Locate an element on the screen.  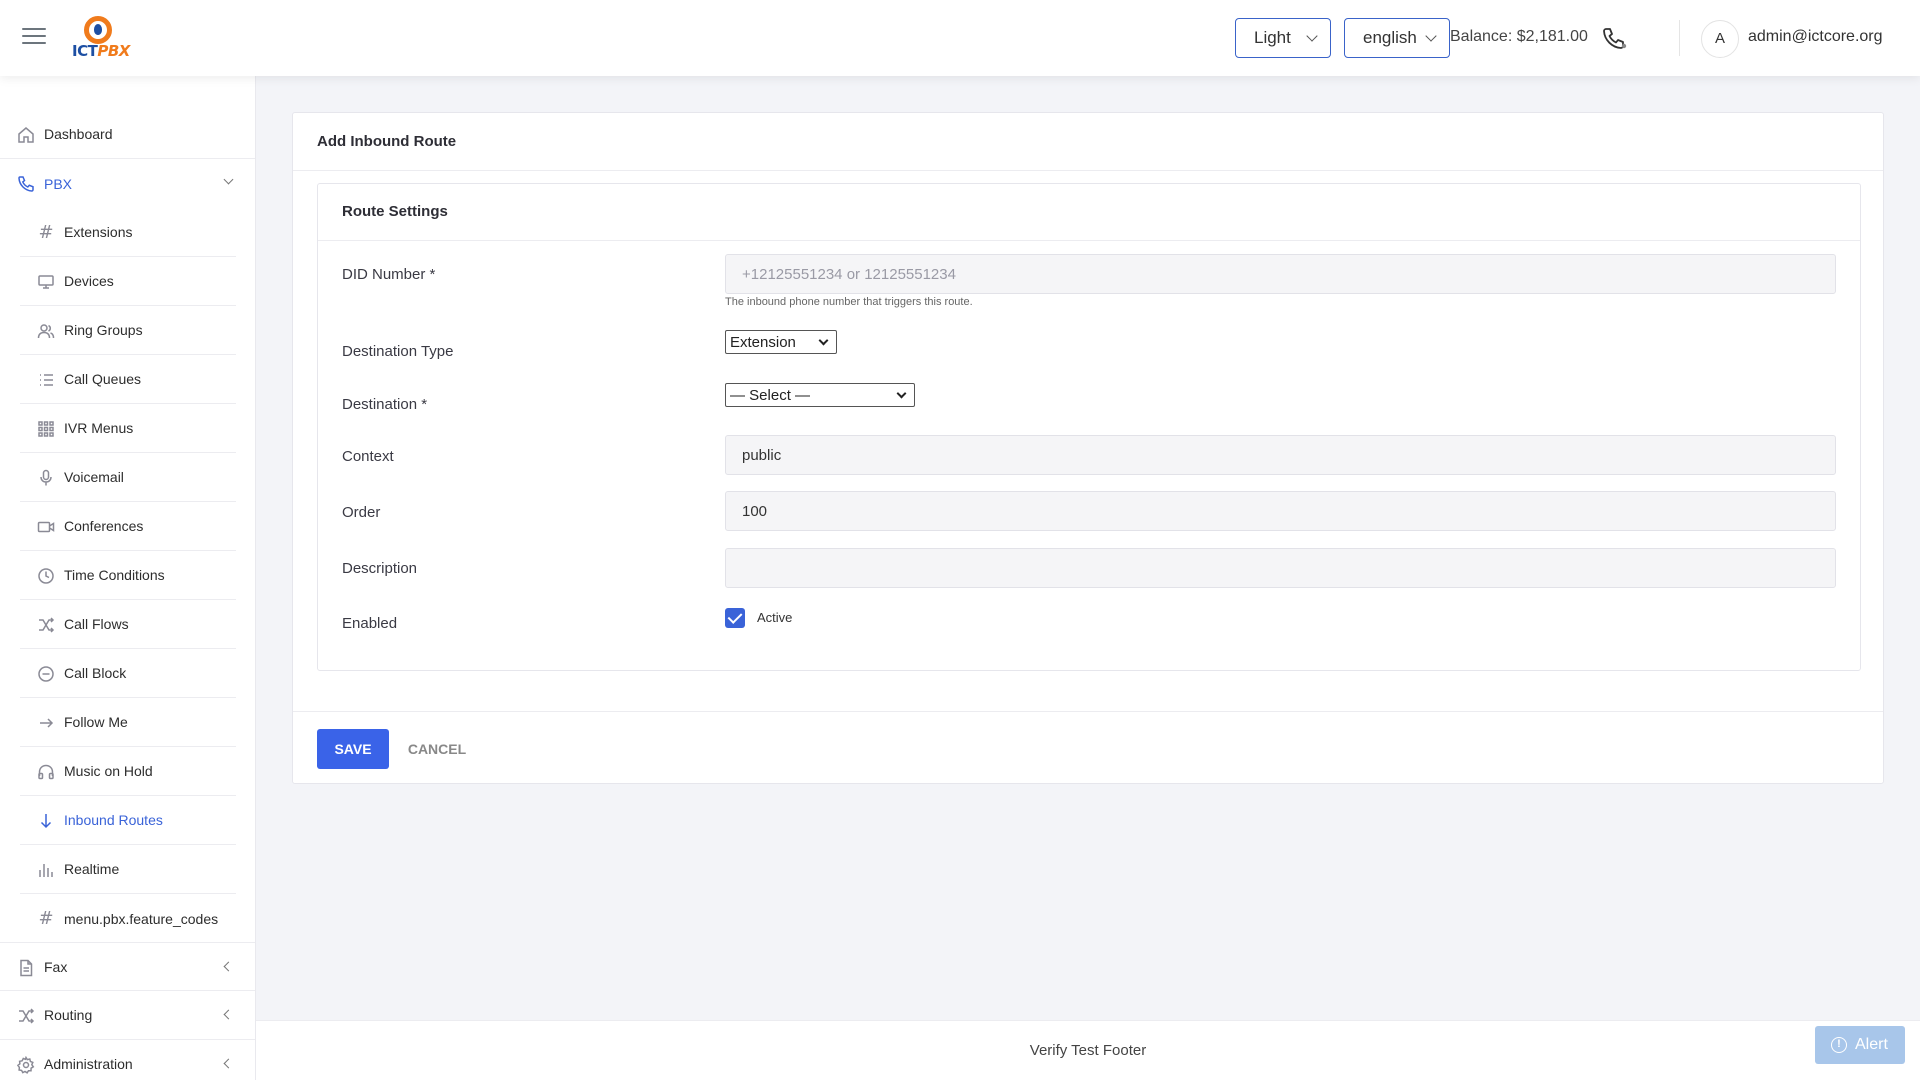
home-icon is located at coordinates (26, 135).